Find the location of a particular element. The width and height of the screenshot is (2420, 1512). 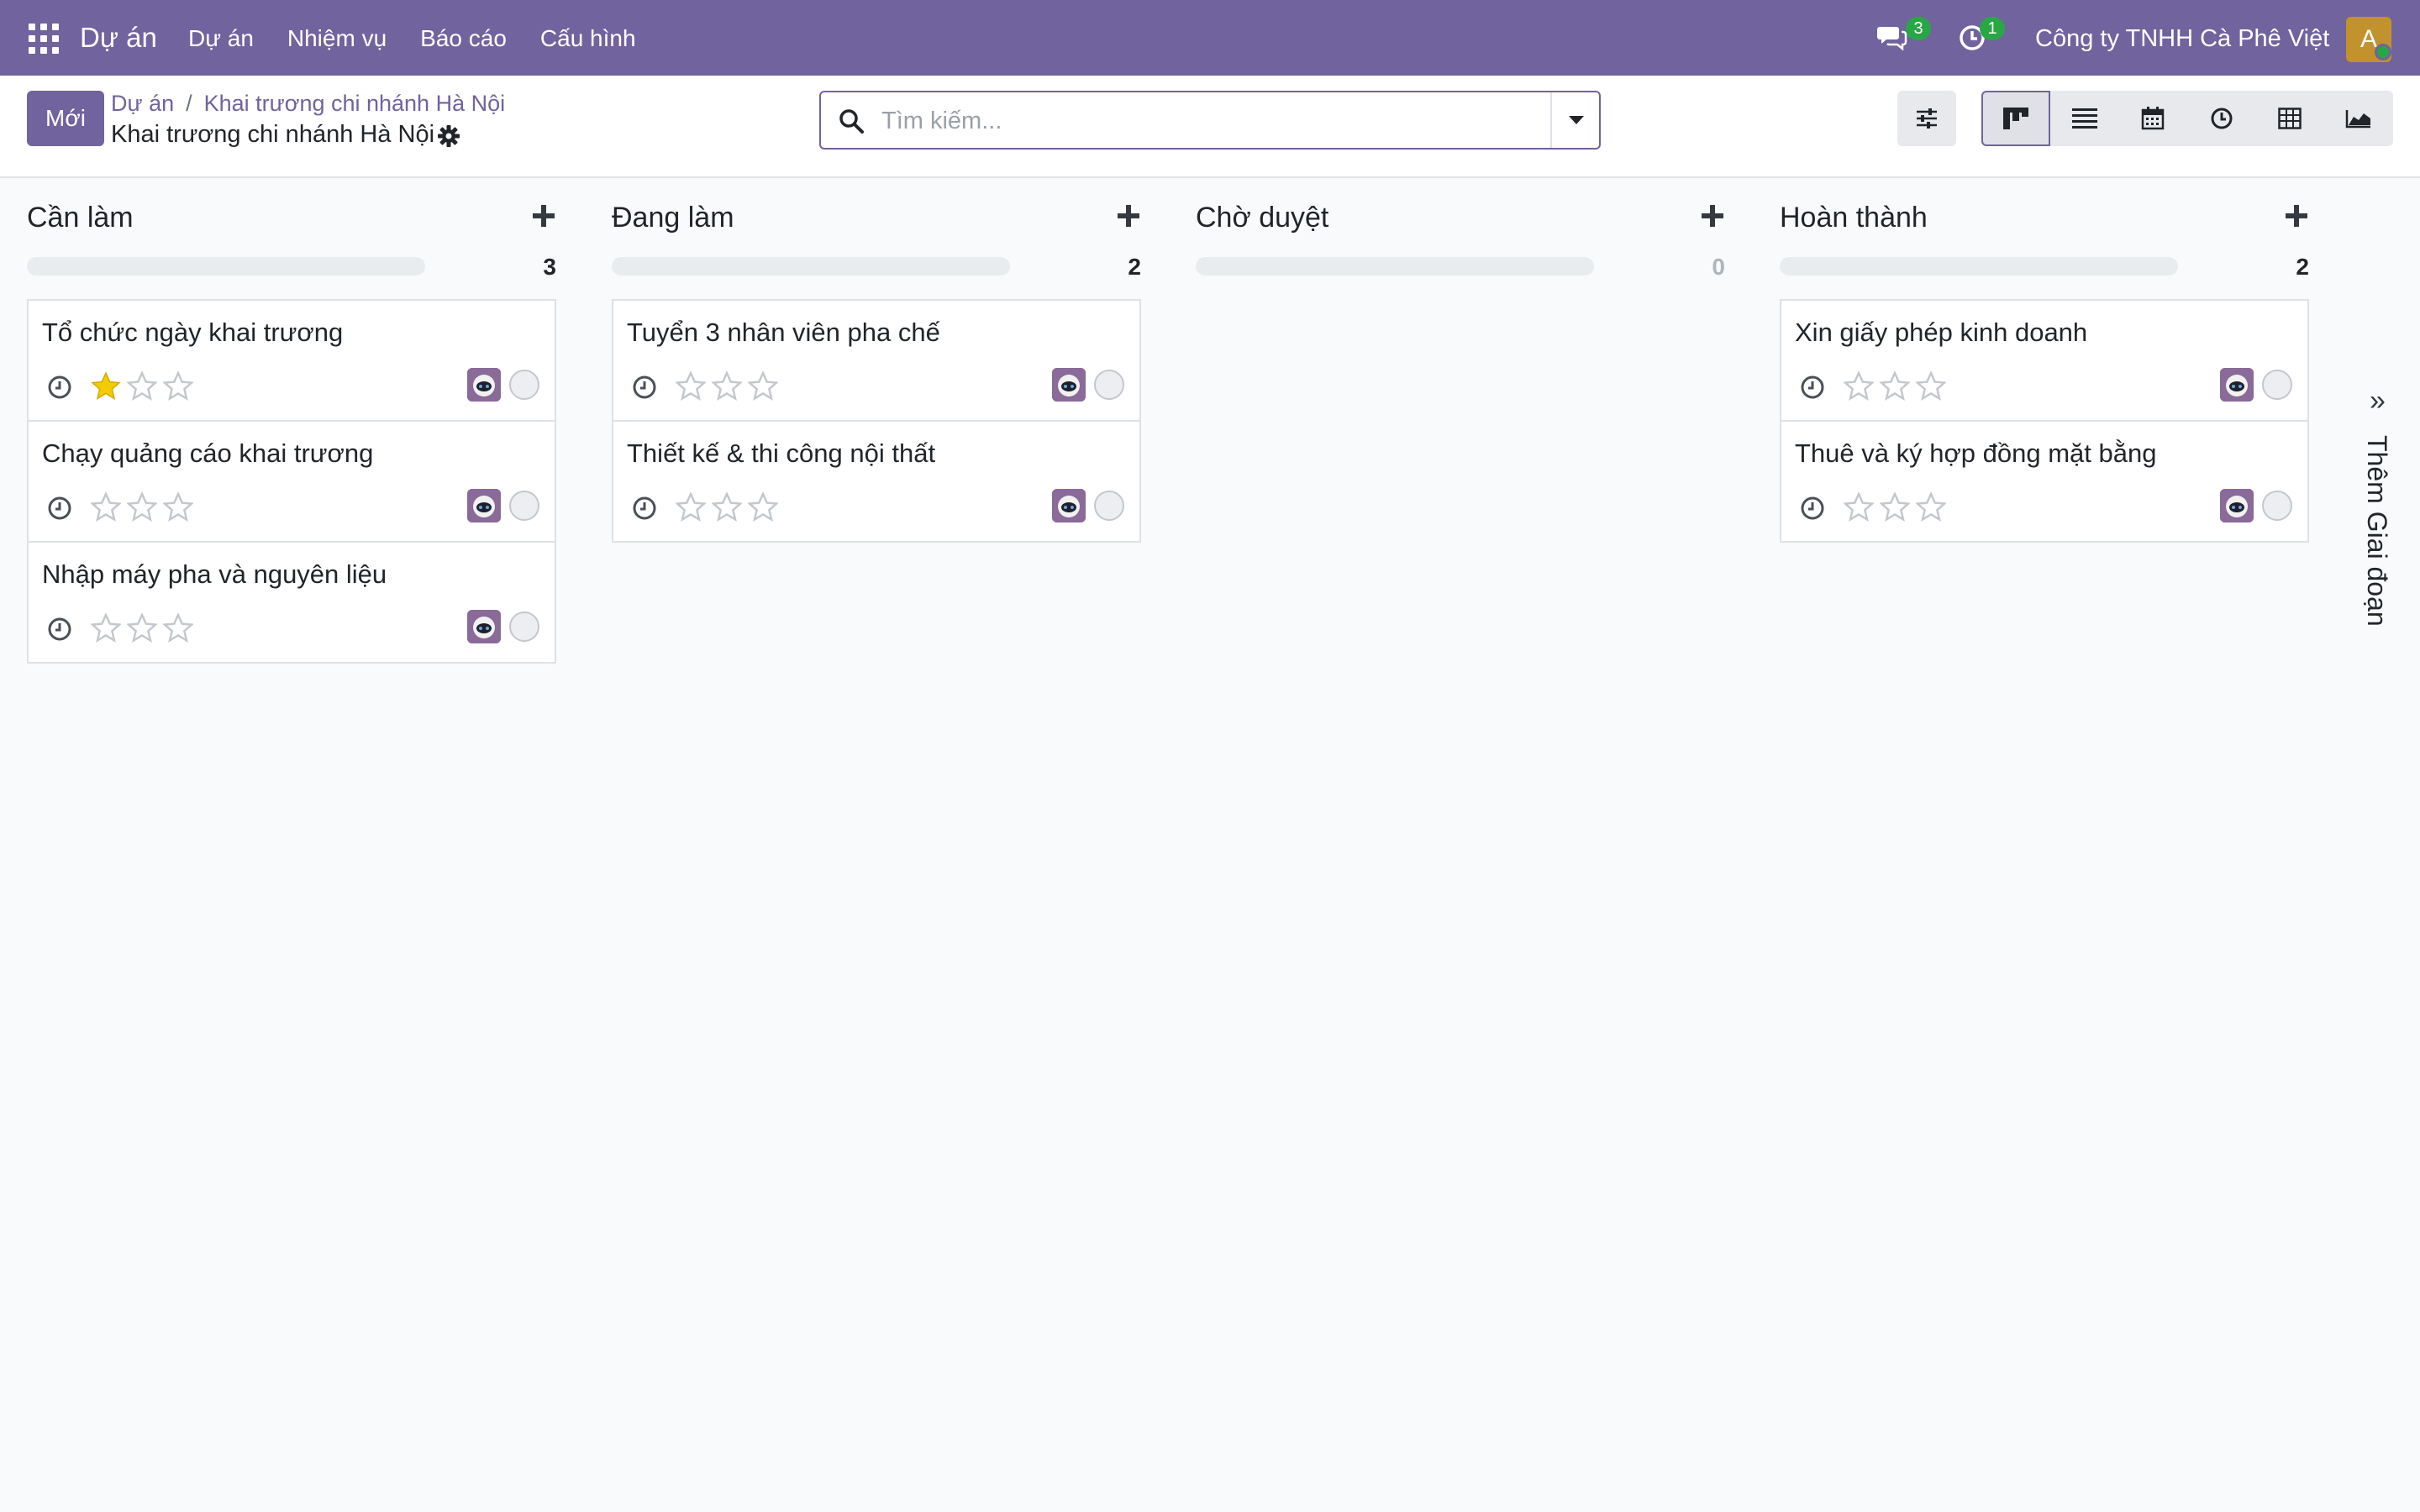

view-list-button is located at coordinates (2085, 118).